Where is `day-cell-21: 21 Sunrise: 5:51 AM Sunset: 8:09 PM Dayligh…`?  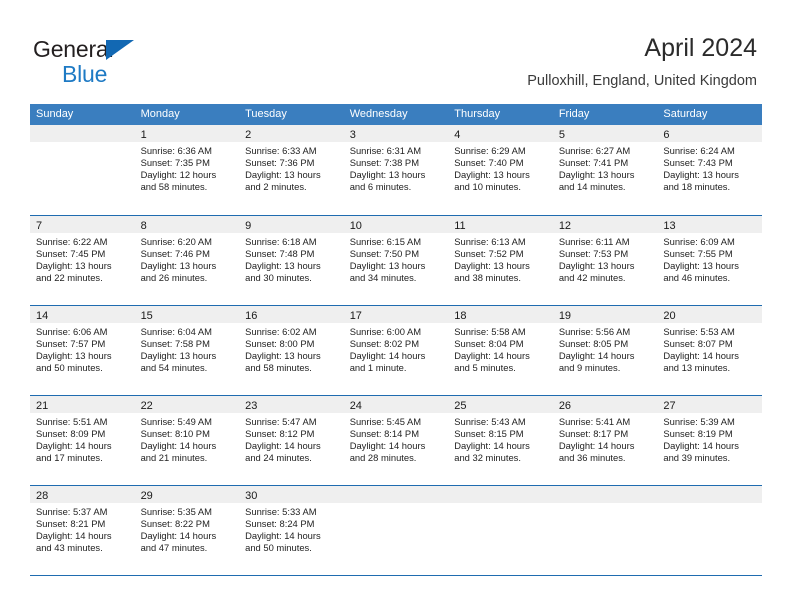 day-cell-21: 21 Sunrise: 5:51 AM Sunset: 8:09 PM Dayligh… is located at coordinates (82, 440).